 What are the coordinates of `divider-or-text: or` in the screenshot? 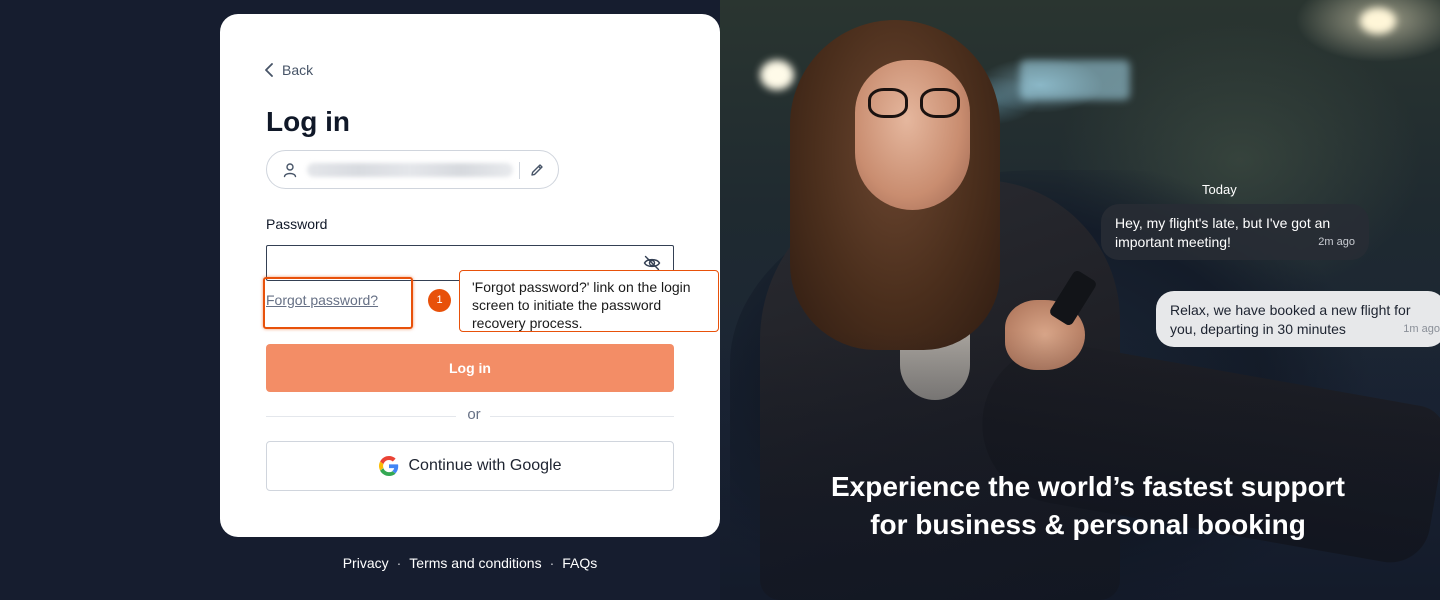 It's located at (474, 414).